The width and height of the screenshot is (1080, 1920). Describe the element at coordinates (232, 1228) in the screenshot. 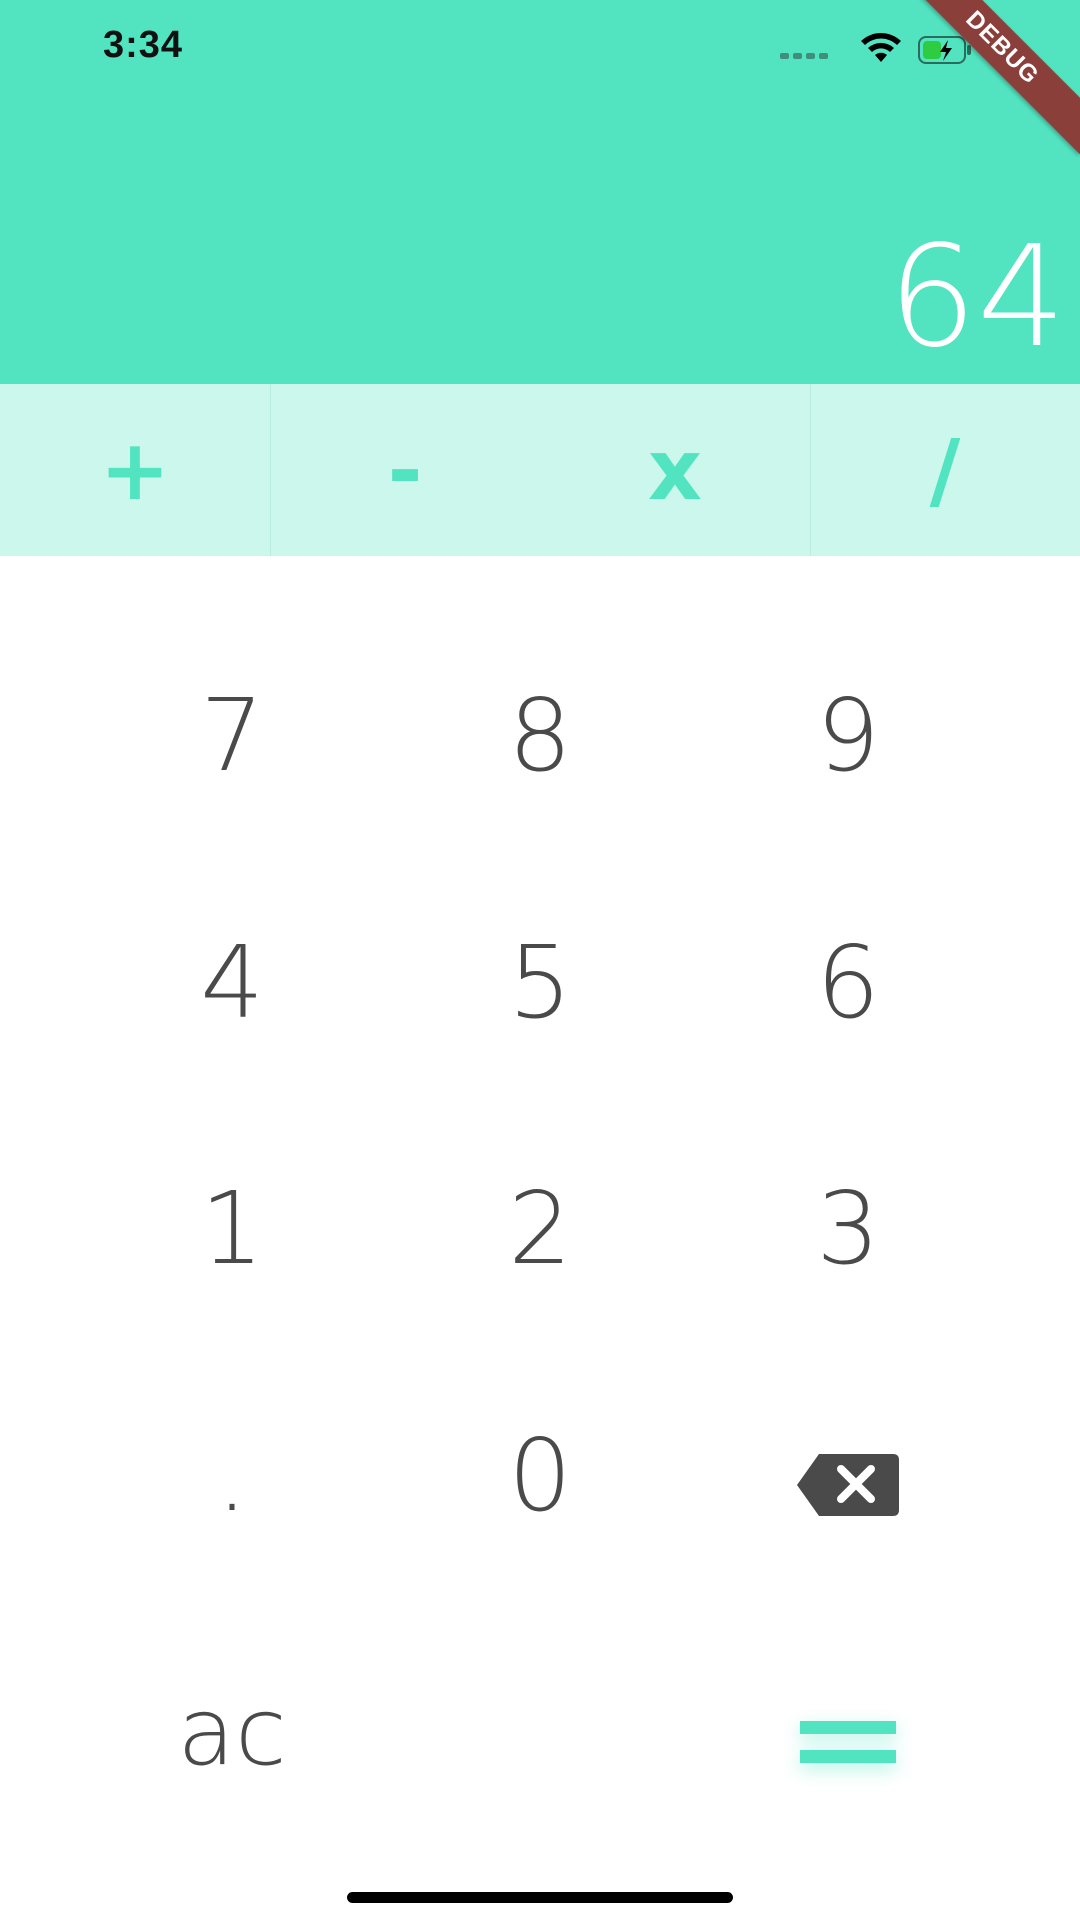

I see `key-1: 1` at that location.